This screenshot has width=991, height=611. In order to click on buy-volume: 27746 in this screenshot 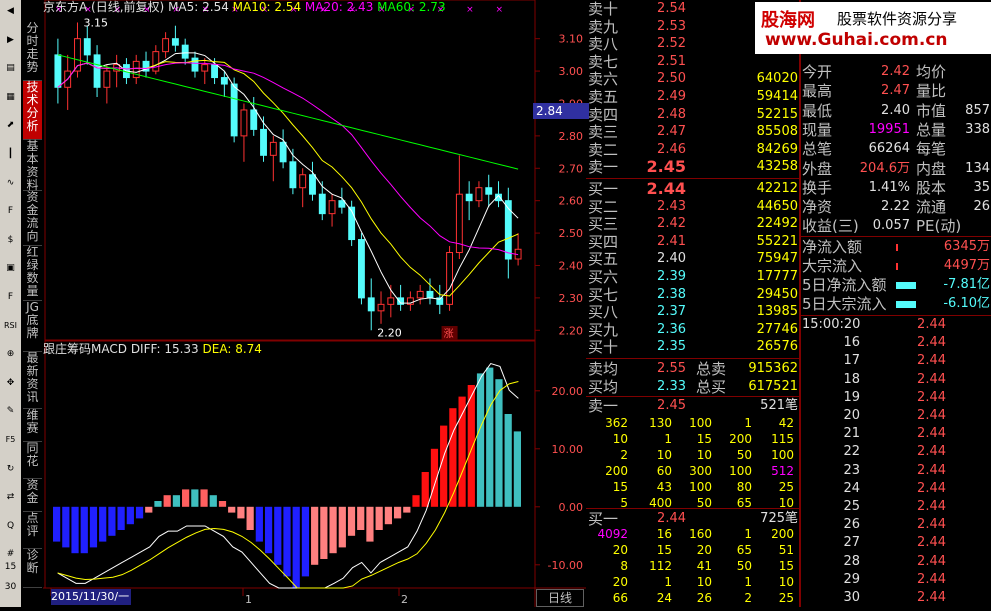, I will do `click(777, 329)`.